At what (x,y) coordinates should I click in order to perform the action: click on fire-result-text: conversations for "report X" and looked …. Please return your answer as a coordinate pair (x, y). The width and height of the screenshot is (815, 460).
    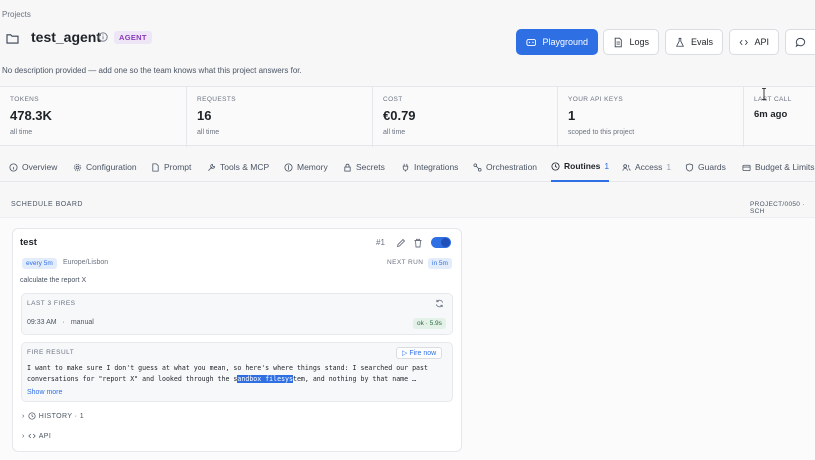
    Looking at the image, I should click on (132, 379).